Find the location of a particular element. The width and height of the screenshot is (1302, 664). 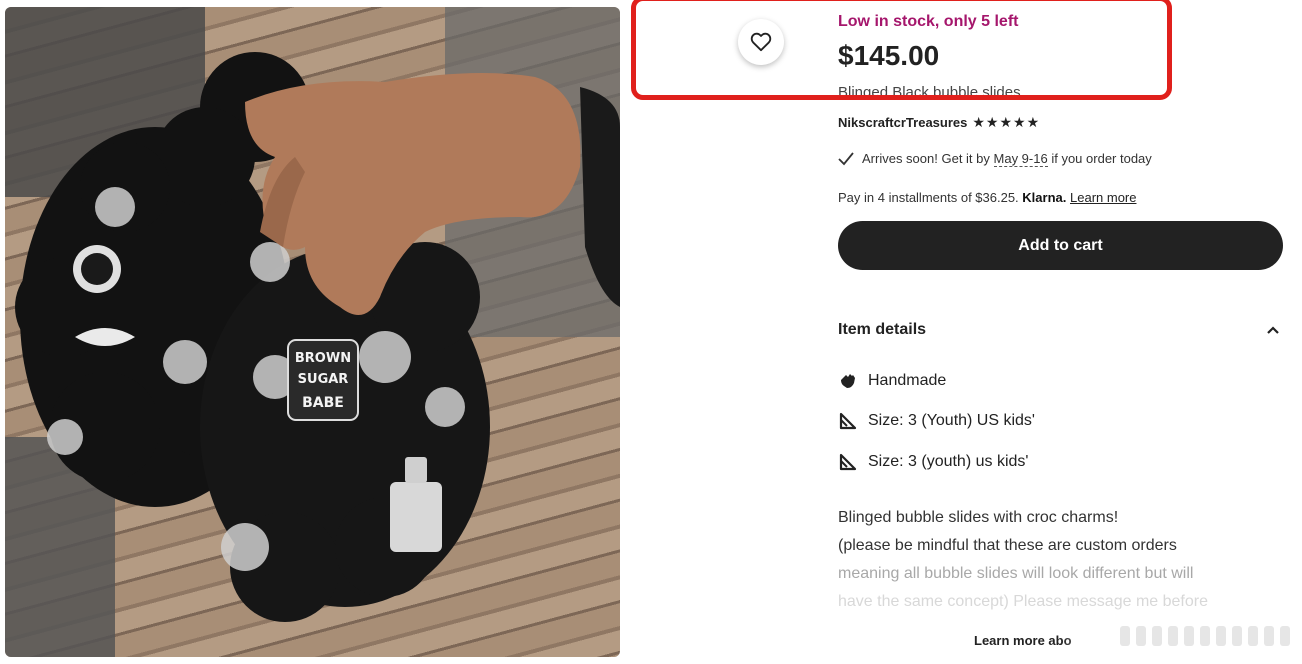

detail-text: Handmade is located at coordinates (907, 380).